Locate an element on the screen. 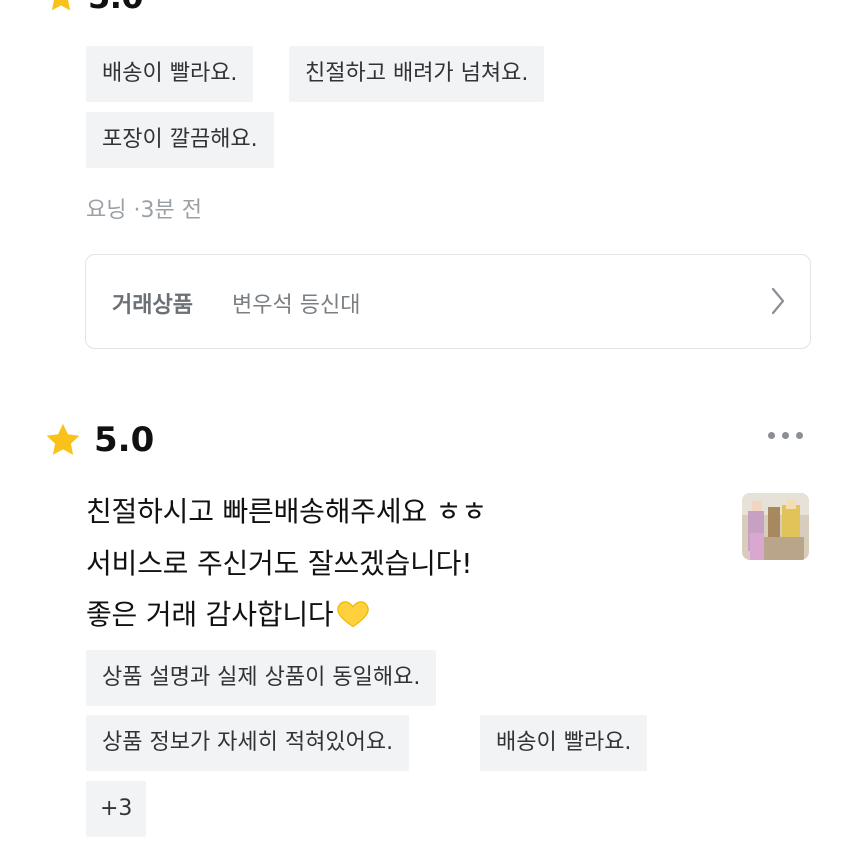  review-time: 3분 전 is located at coordinates (171, 210).